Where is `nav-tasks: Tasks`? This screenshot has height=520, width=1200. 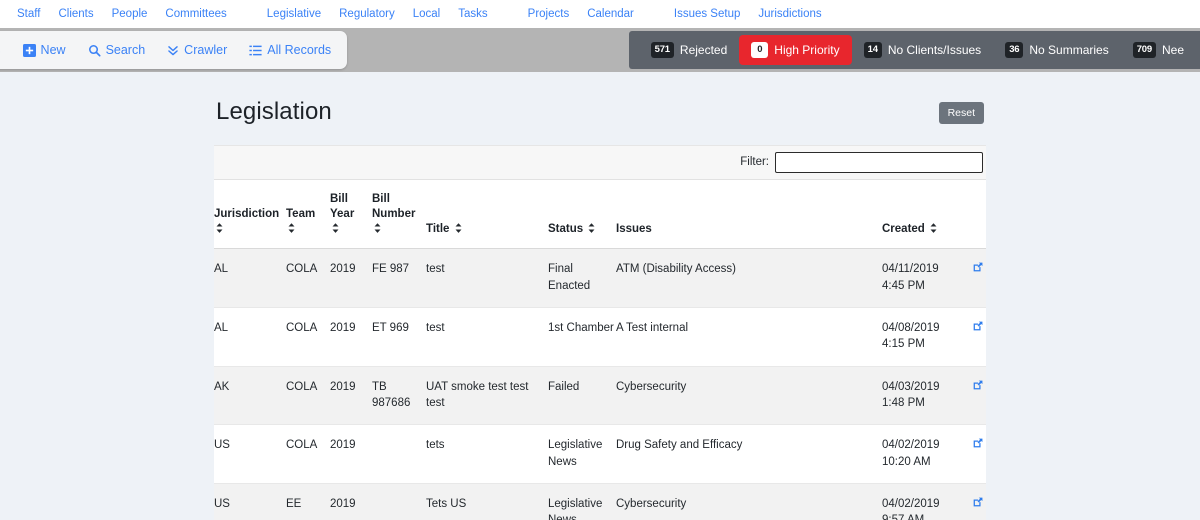
nav-tasks: Tasks is located at coordinates (472, 14).